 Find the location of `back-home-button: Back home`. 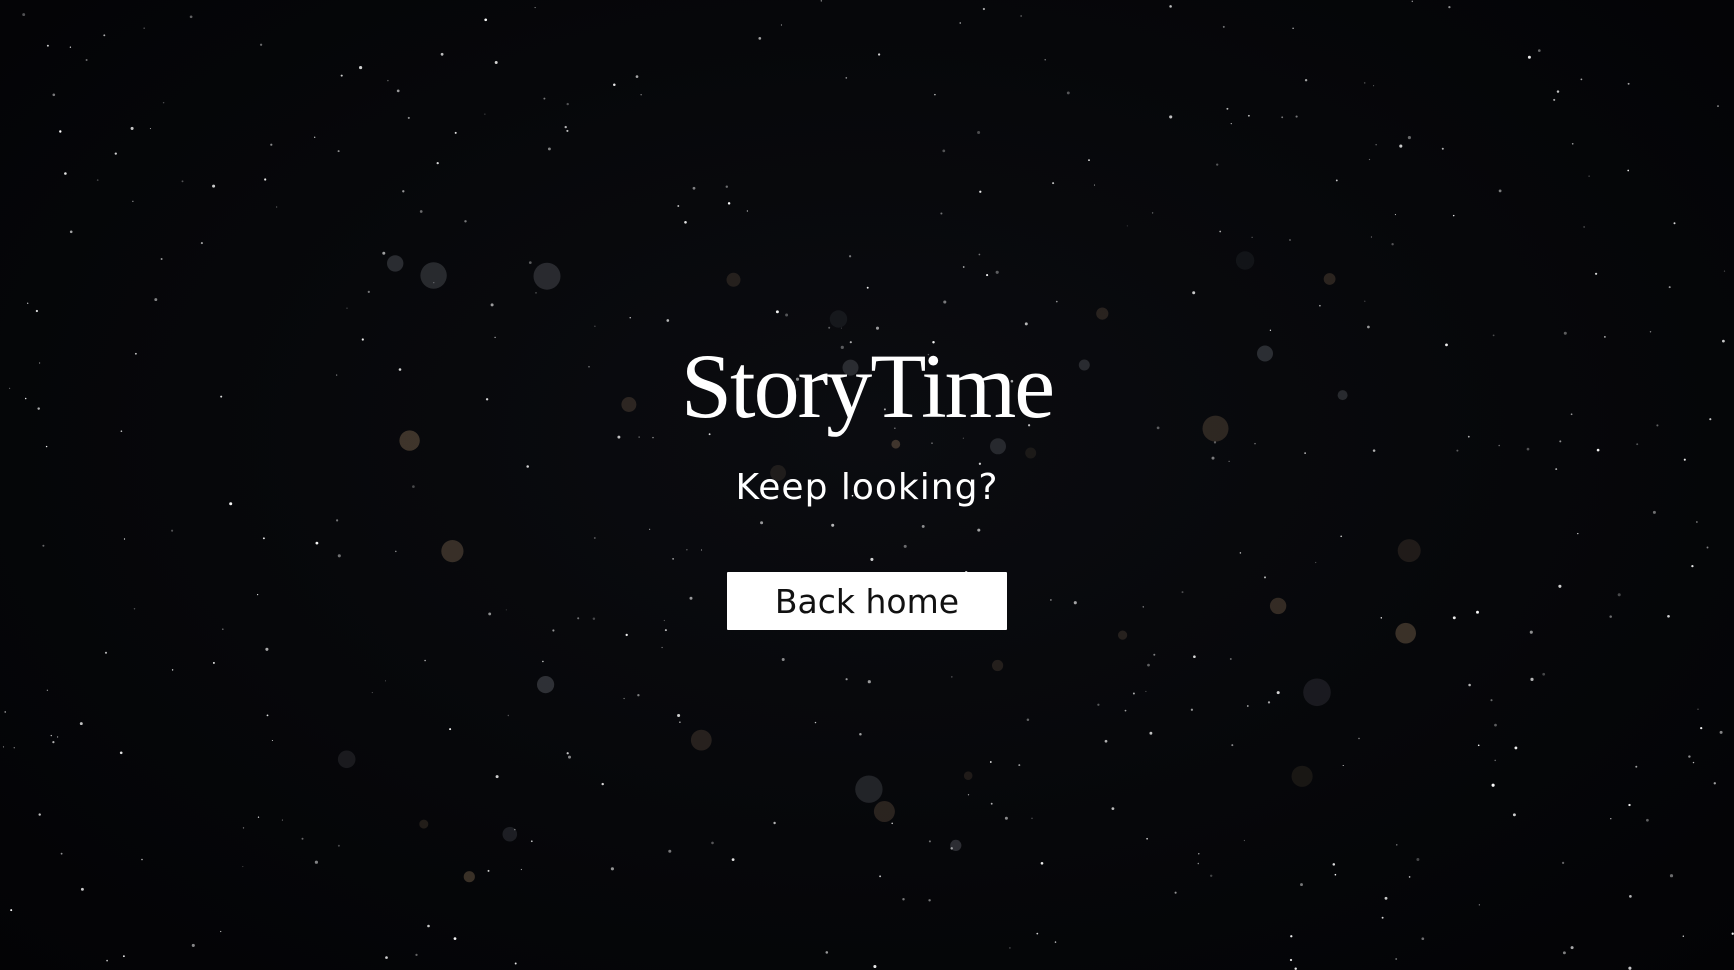

back-home-button: Back home is located at coordinates (867, 601).